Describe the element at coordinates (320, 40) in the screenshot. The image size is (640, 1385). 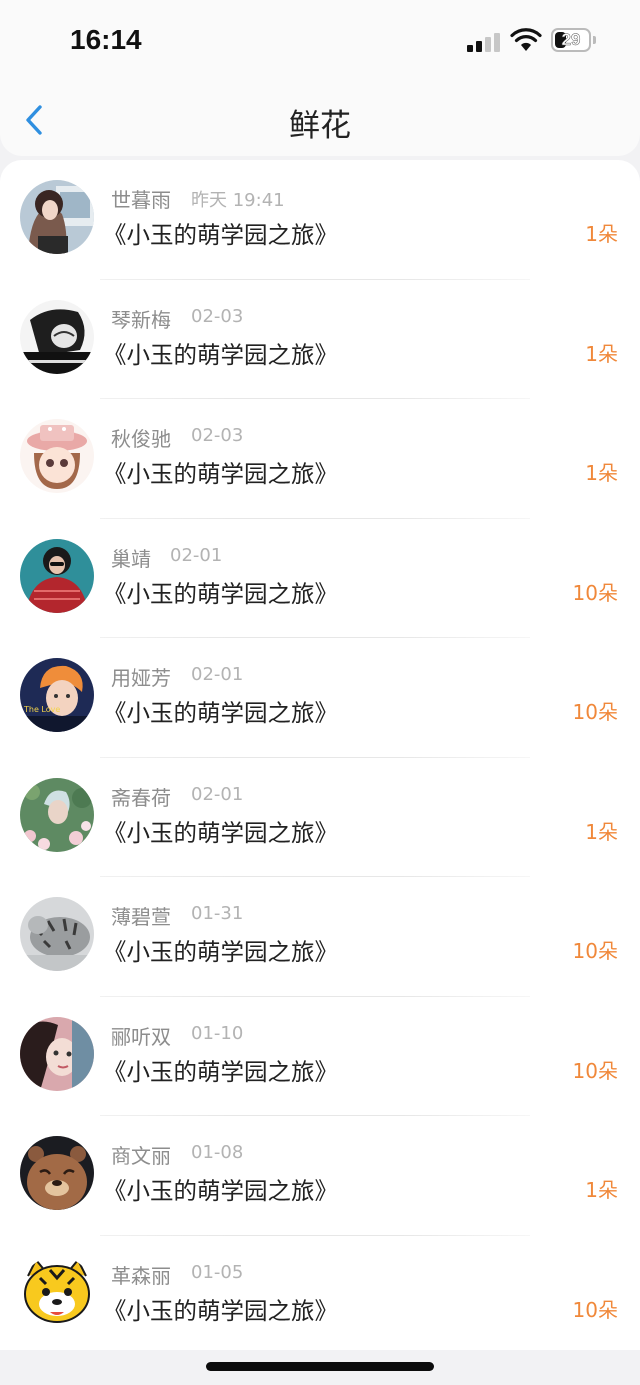
I see `status-bar: 16:14 29` at that location.